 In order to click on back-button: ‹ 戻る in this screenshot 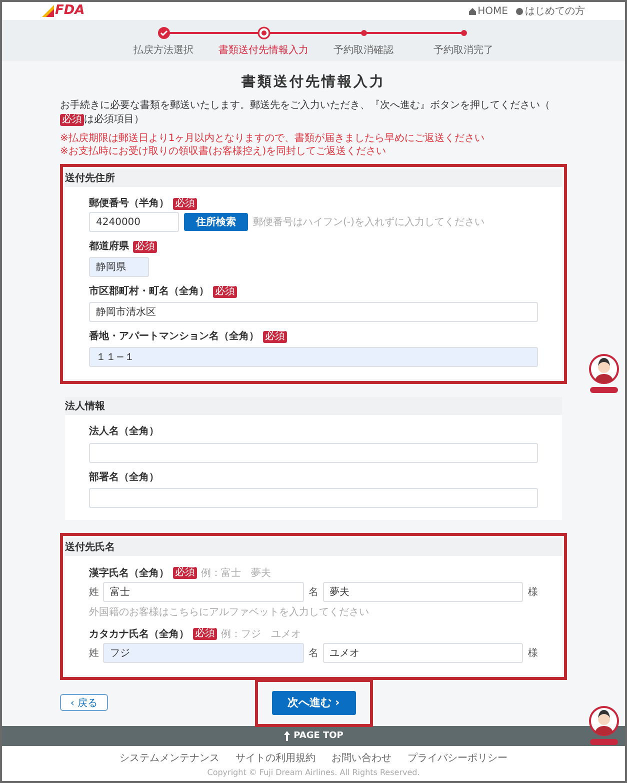, I will do `click(84, 702)`.